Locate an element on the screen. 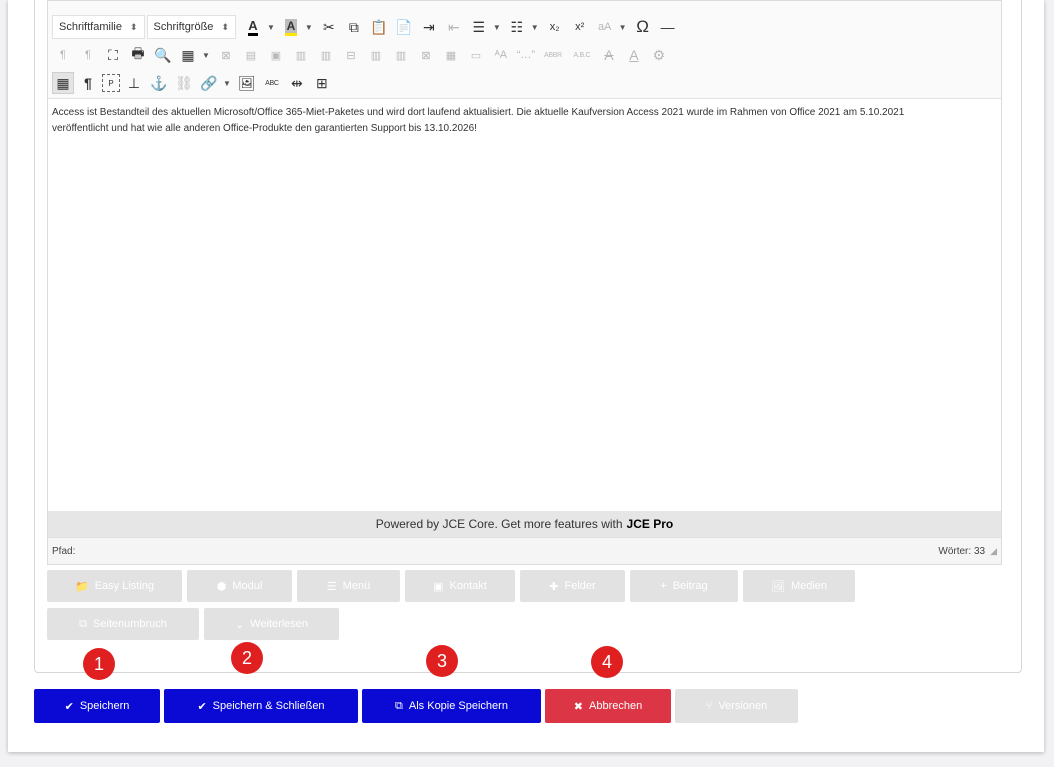 Image resolution: width=1054 pixels, height=767 pixels. settings-icon: ⚙ is located at coordinates (659, 55).